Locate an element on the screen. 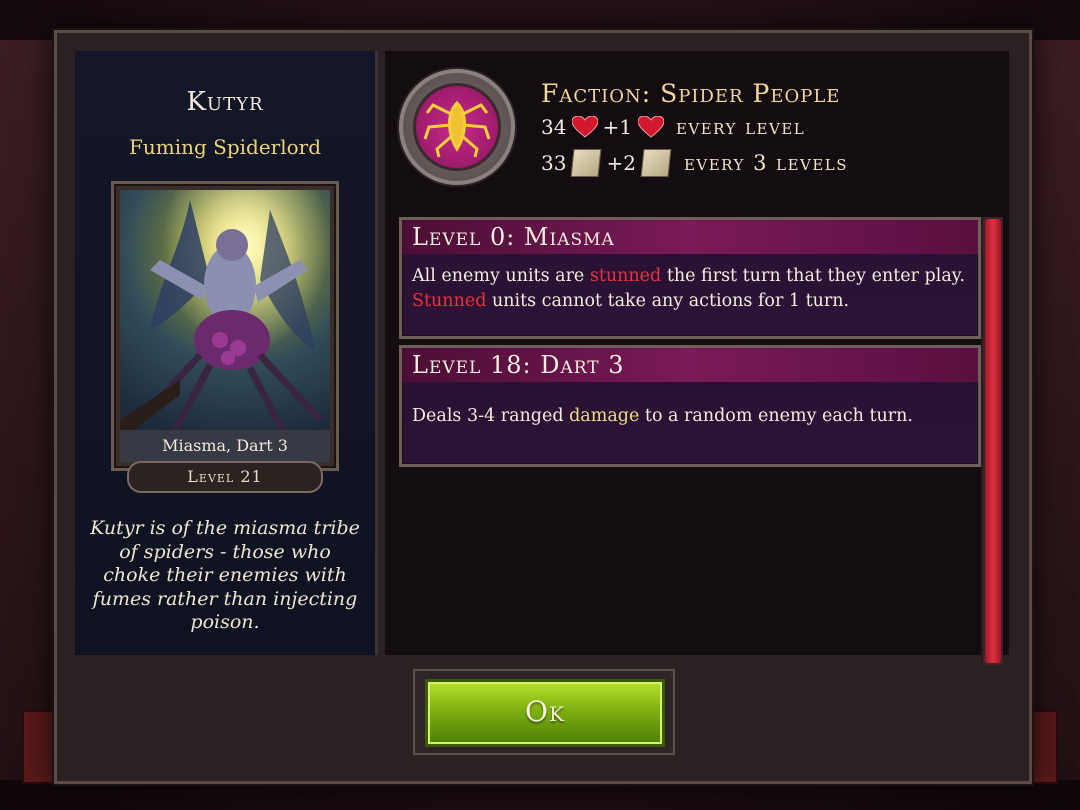 Image resolution: width=1080 pixels, height=810 pixels. background-left-panel is located at coordinates (28, 410).